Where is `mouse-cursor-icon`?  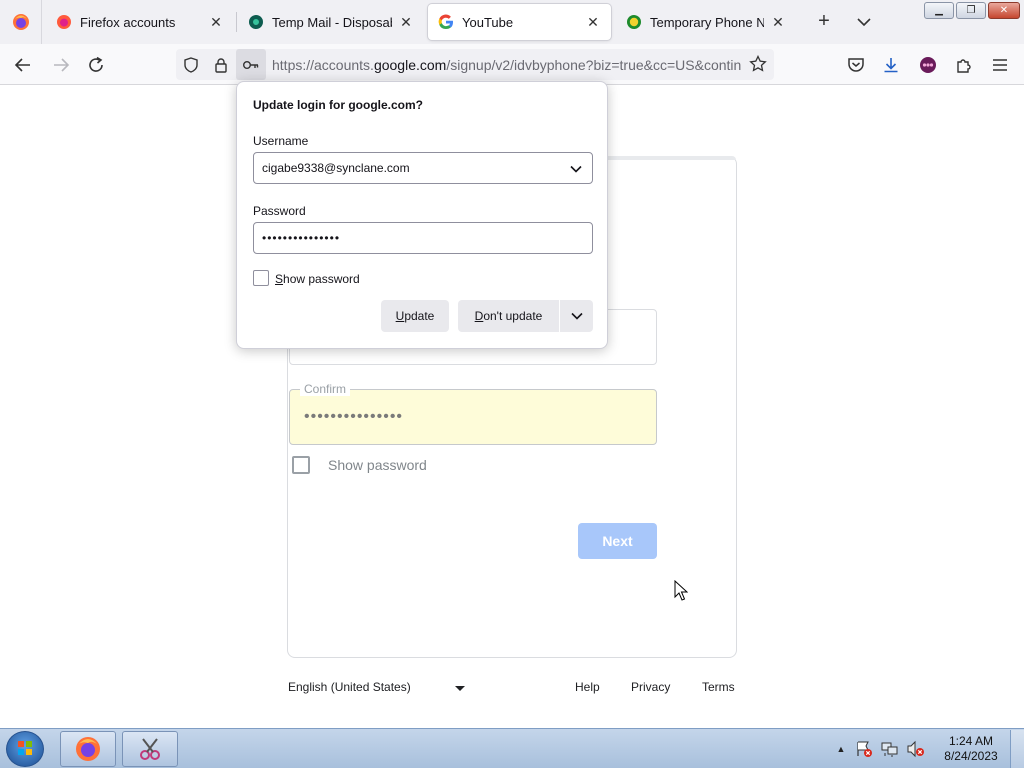 mouse-cursor-icon is located at coordinates (681, 590).